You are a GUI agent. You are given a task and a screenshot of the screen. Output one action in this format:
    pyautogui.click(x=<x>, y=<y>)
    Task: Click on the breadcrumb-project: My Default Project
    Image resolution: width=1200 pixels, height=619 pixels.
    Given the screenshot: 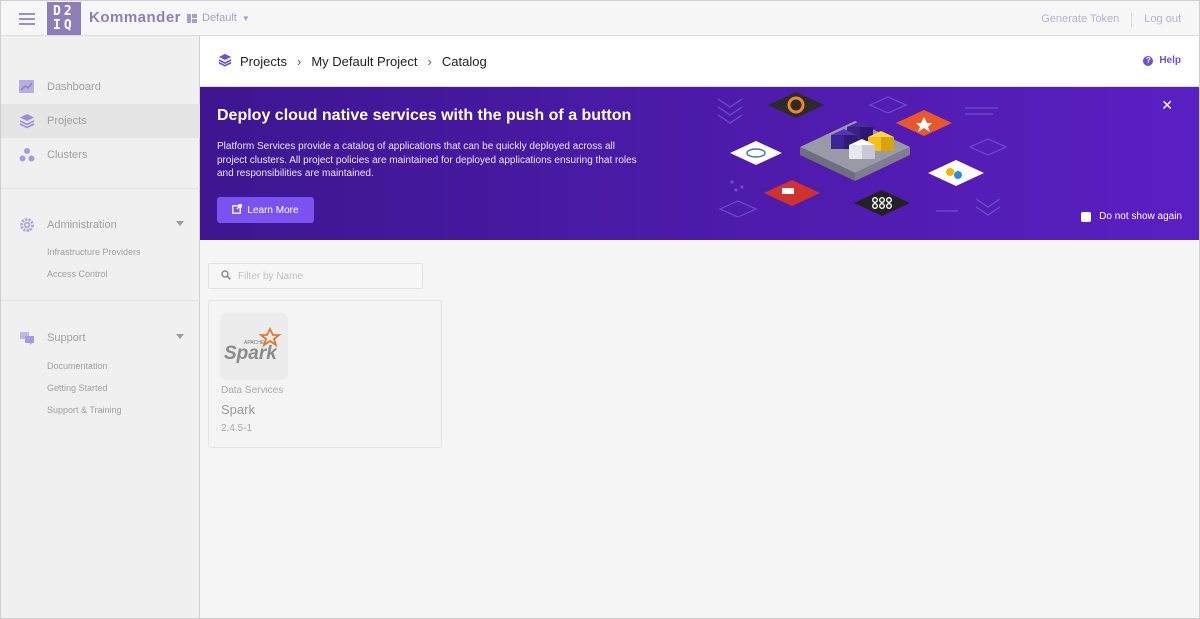 What is the action you would take?
    pyautogui.click(x=364, y=61)
    